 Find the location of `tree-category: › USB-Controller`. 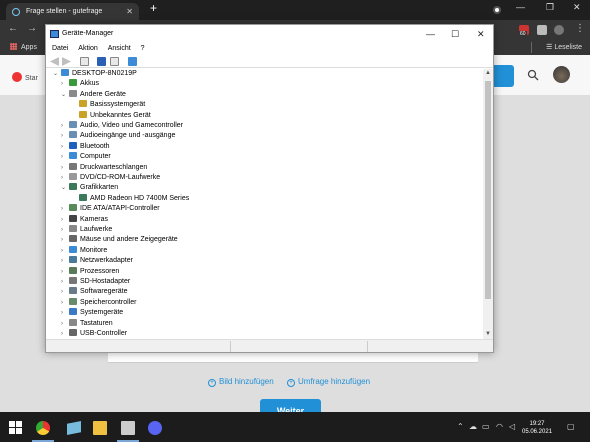

tree-category: › USB-Controller is located at coordinates (94, 334).